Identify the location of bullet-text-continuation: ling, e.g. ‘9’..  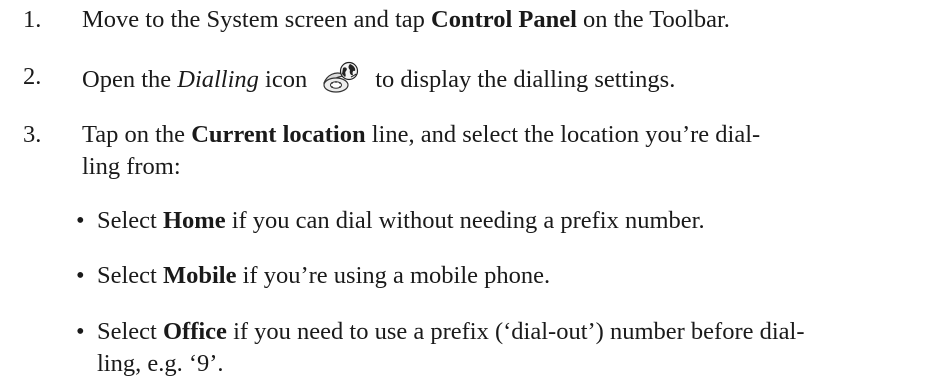
(160, 363).